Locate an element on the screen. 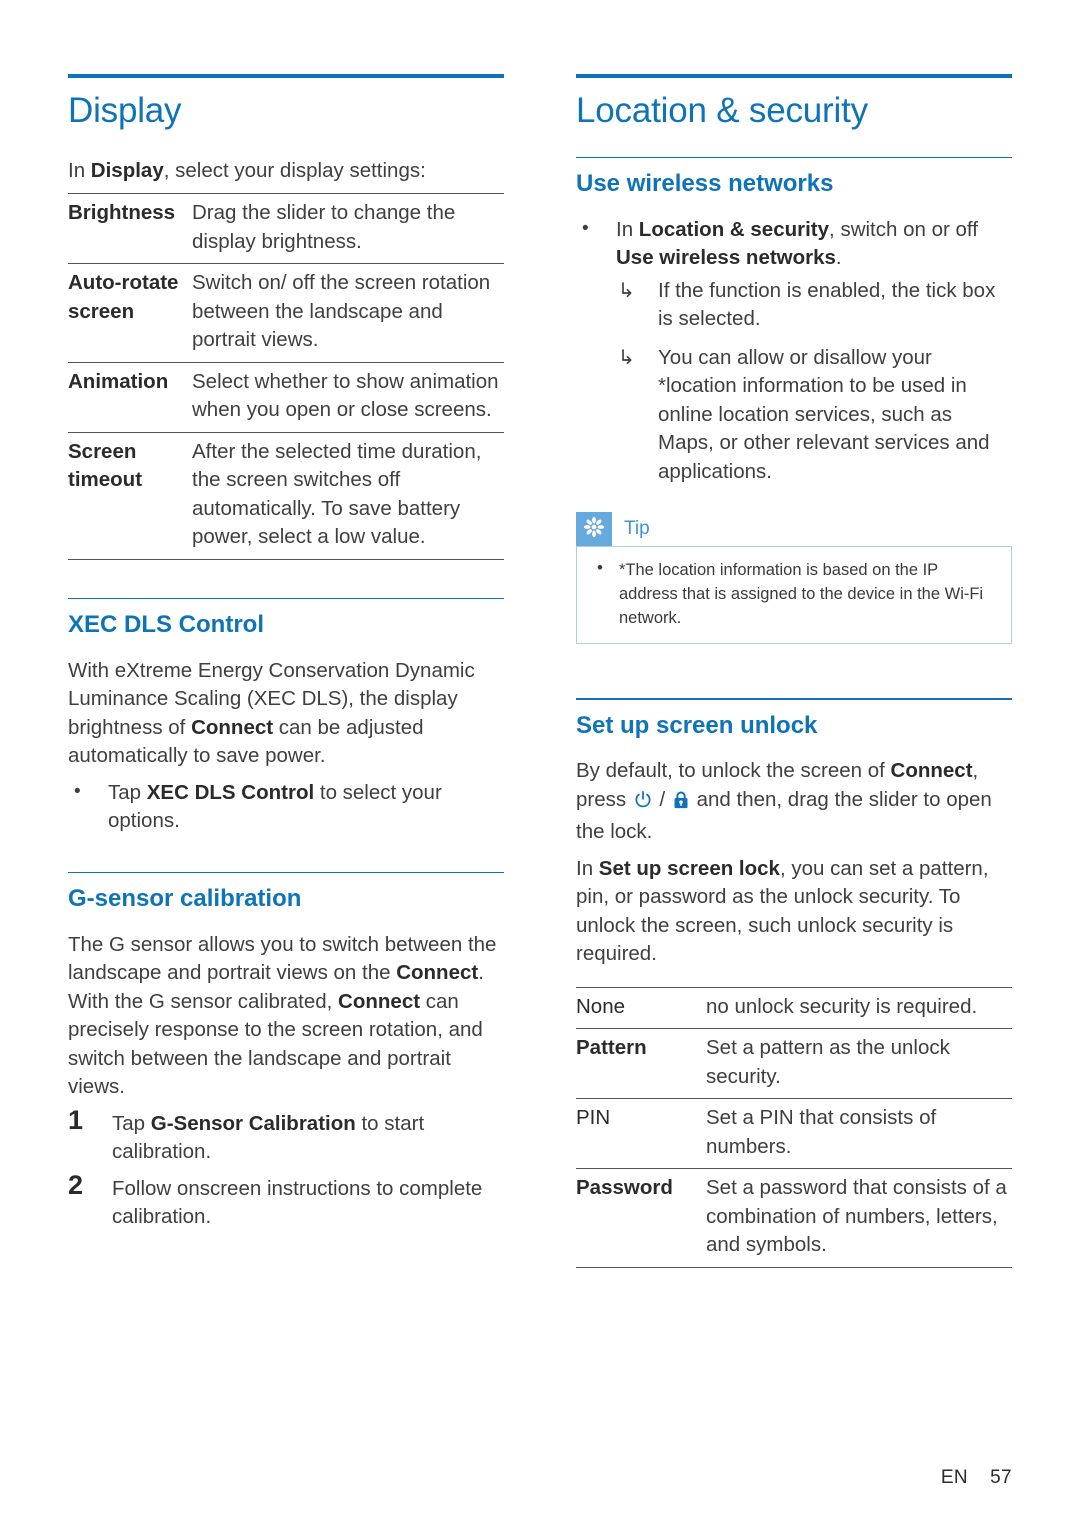 The width and height of the screenshot is (1080, 1527). section-heading-set-up-screen-unlock: Set up screen unlock is located at coordinates (697, 725).